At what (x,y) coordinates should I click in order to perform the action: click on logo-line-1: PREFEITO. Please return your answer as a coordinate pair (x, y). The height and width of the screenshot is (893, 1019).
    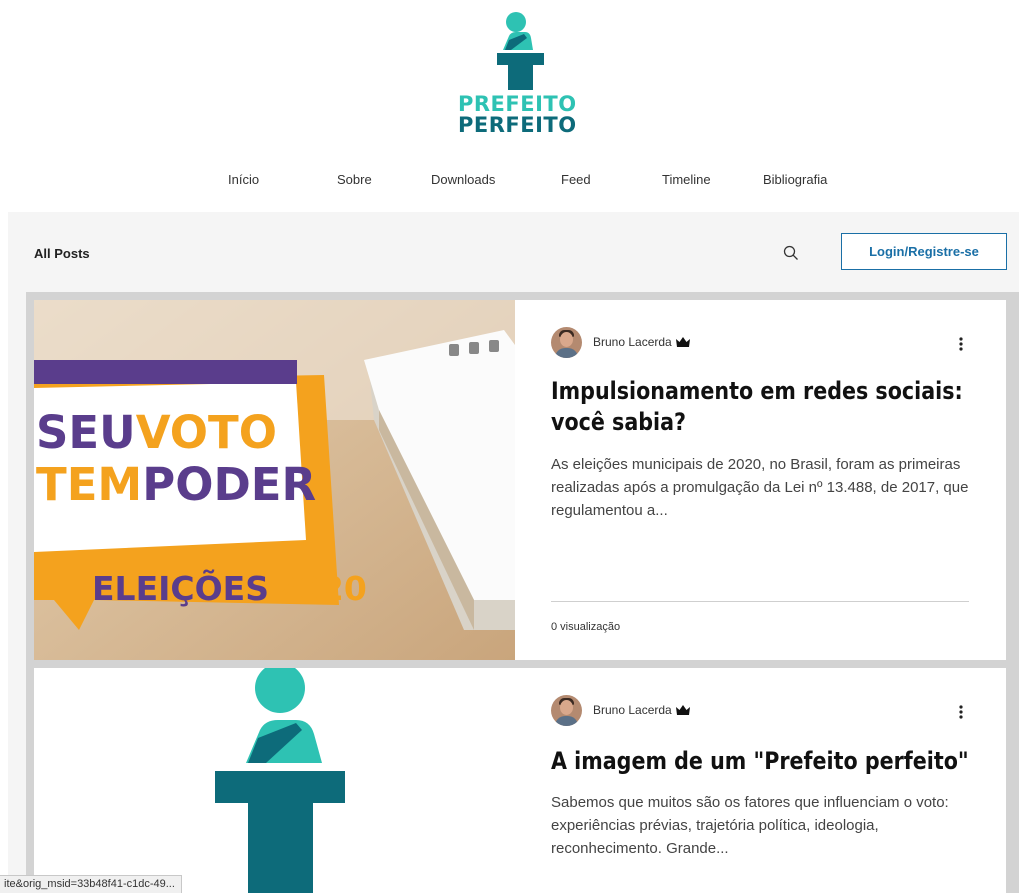
    Looking at the image, I should click on (517, 104).